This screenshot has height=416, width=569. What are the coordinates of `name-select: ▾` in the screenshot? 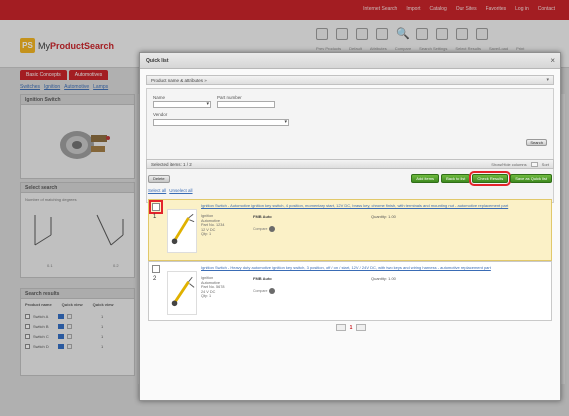 It's located at (182, 104).